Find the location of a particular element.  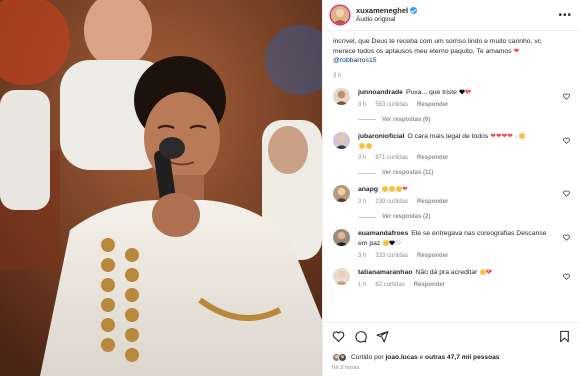

bookmark-icon is located at coordinates (564, 336).